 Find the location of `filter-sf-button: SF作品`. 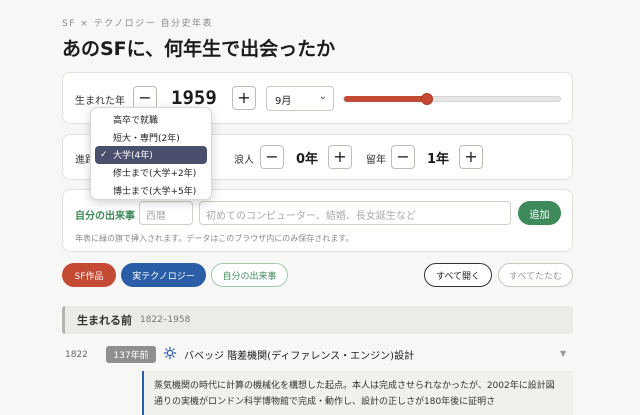

filter-sf-button: SF作品 is located at coordinates (89, 275).